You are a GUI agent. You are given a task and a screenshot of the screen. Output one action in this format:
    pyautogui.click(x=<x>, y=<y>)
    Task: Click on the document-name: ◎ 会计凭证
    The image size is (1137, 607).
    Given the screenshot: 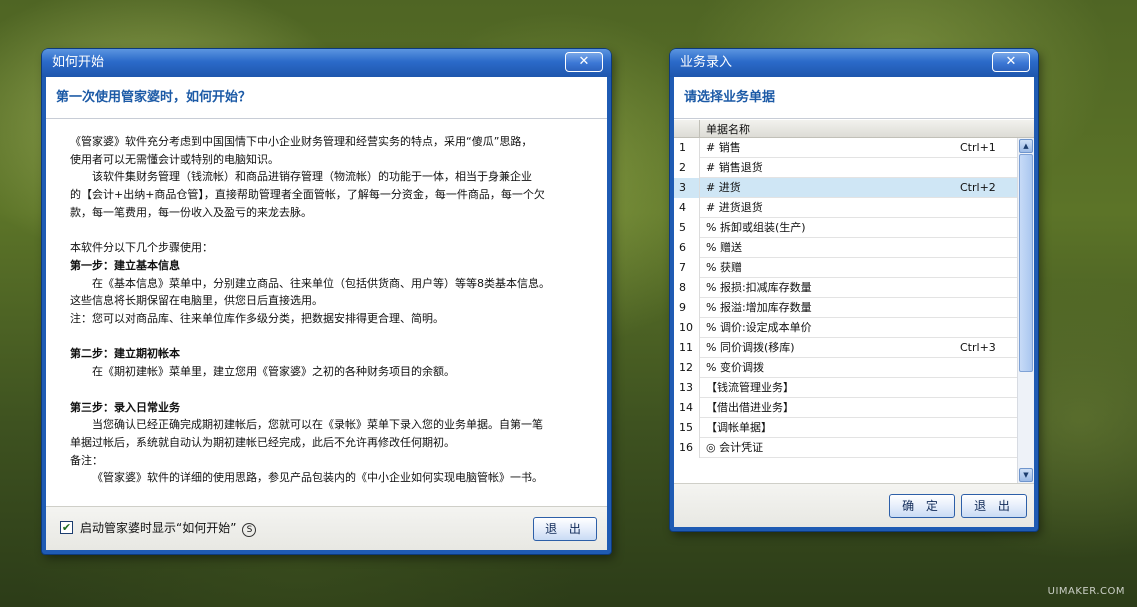 What is the action you would take?
    pyautogui.click(x=735, y=447)
    